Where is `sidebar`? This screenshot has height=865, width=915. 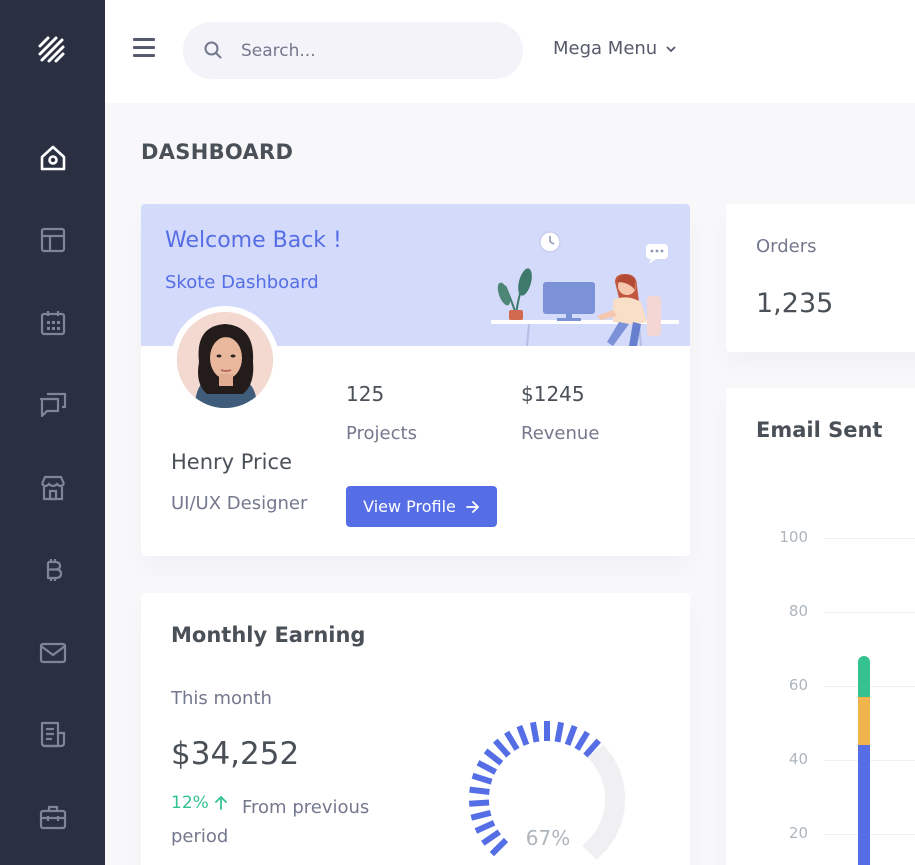
sidebar is located at coordinates (52, 432).